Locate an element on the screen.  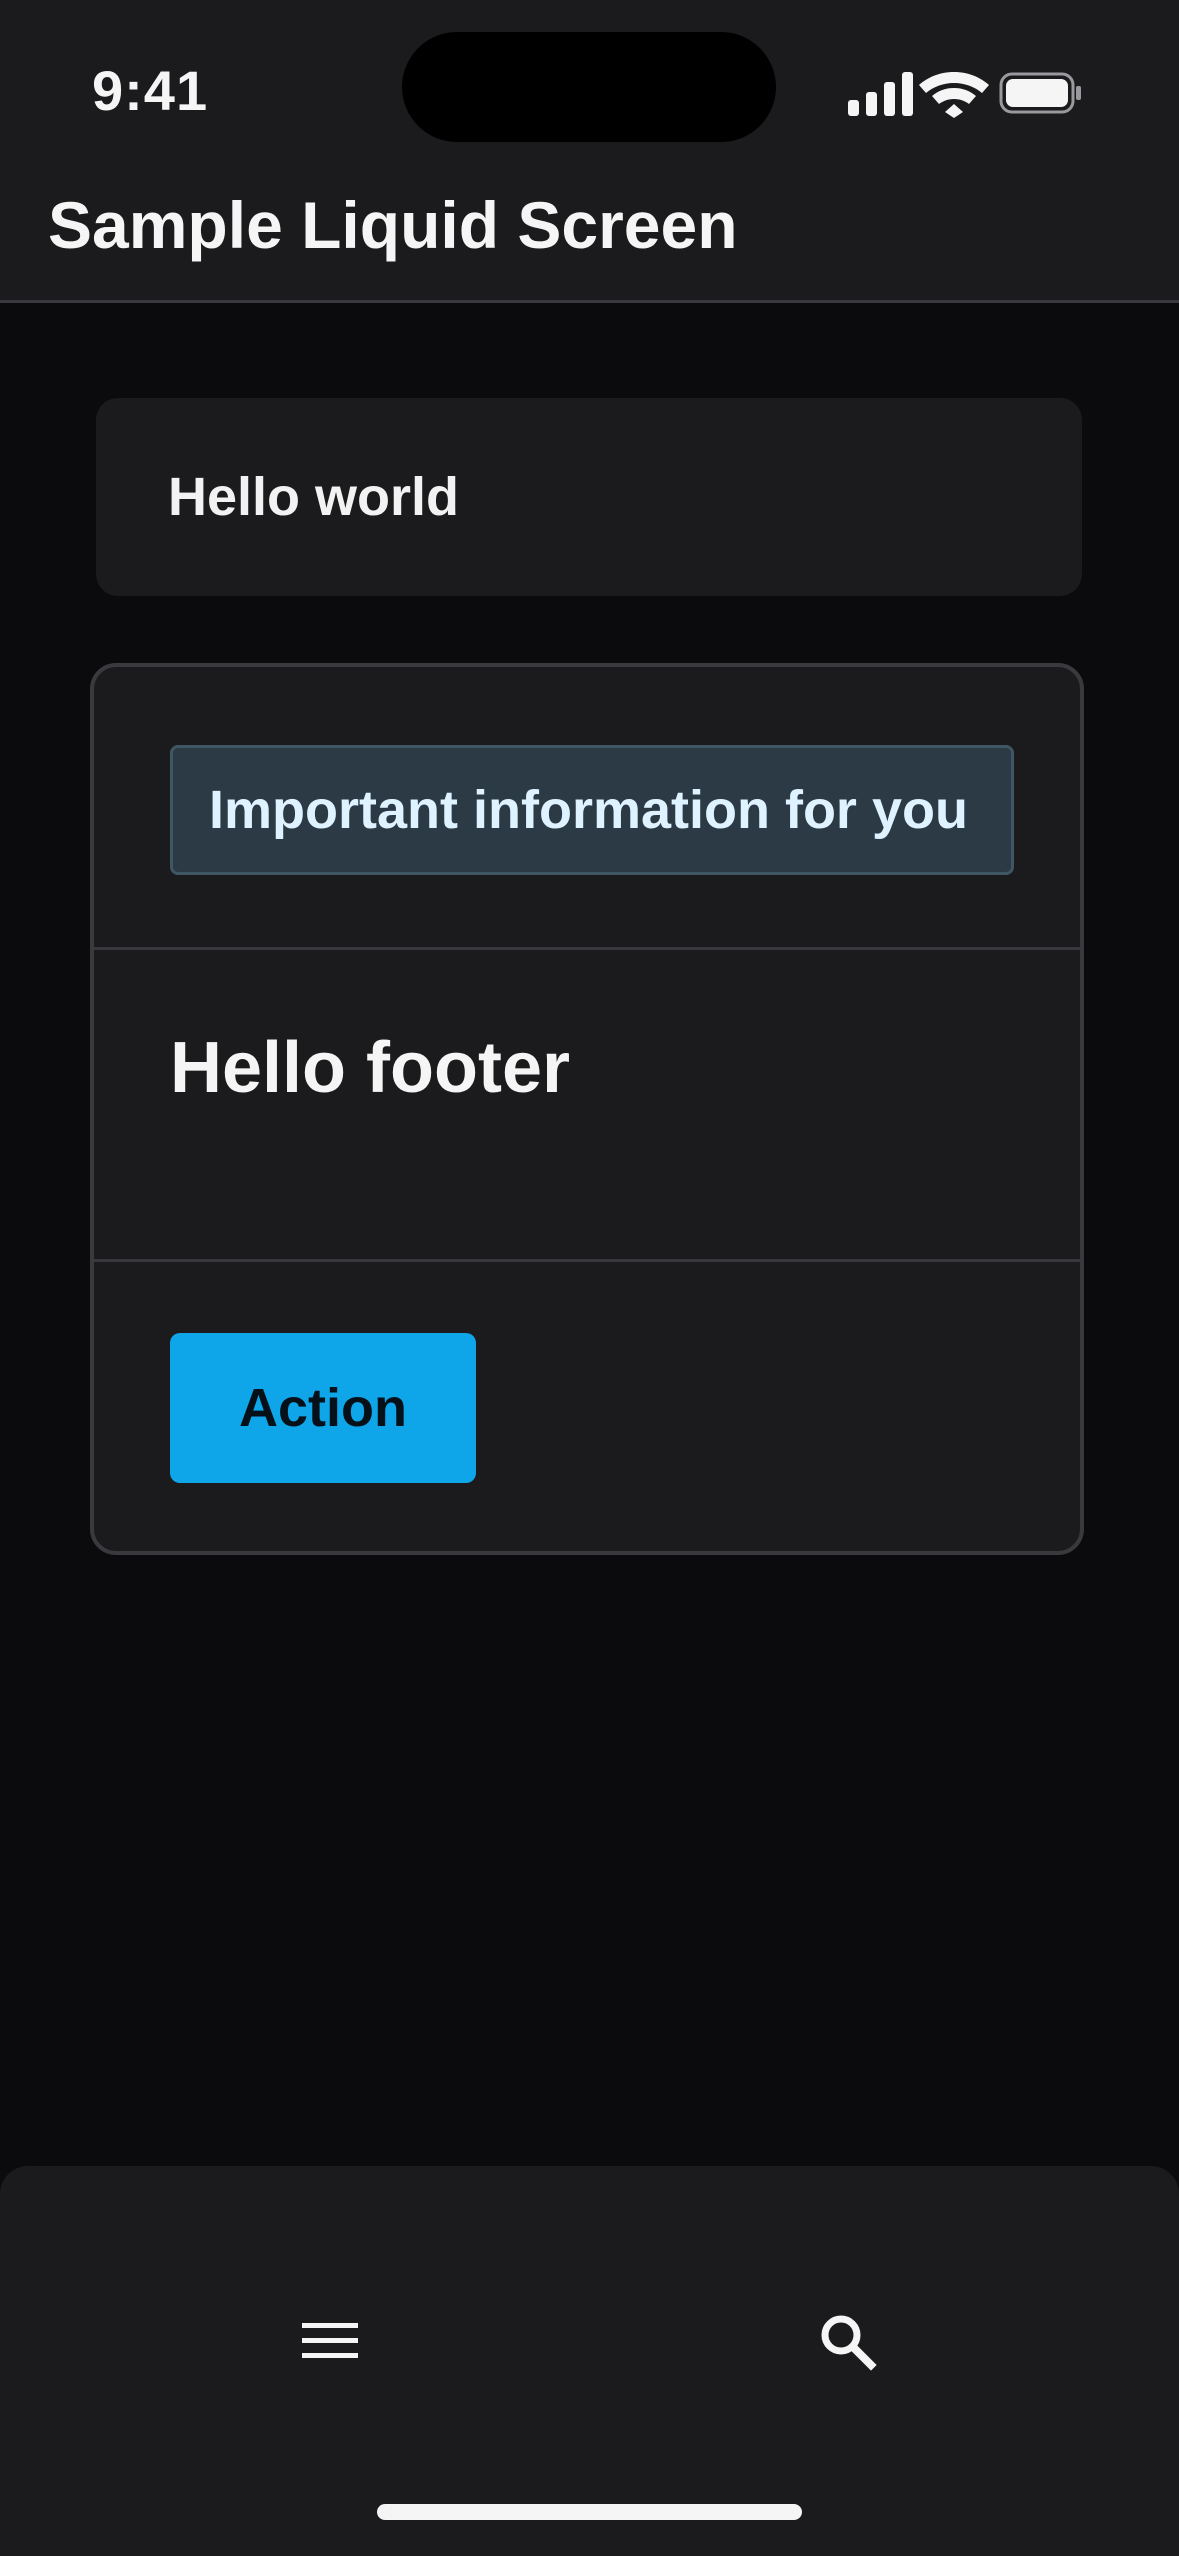
battery-icon is located at coordinates (1040, 93).